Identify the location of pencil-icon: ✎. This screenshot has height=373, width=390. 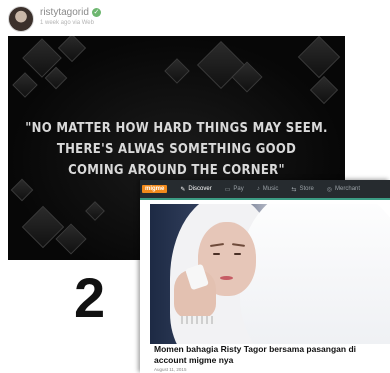
(183, 189).